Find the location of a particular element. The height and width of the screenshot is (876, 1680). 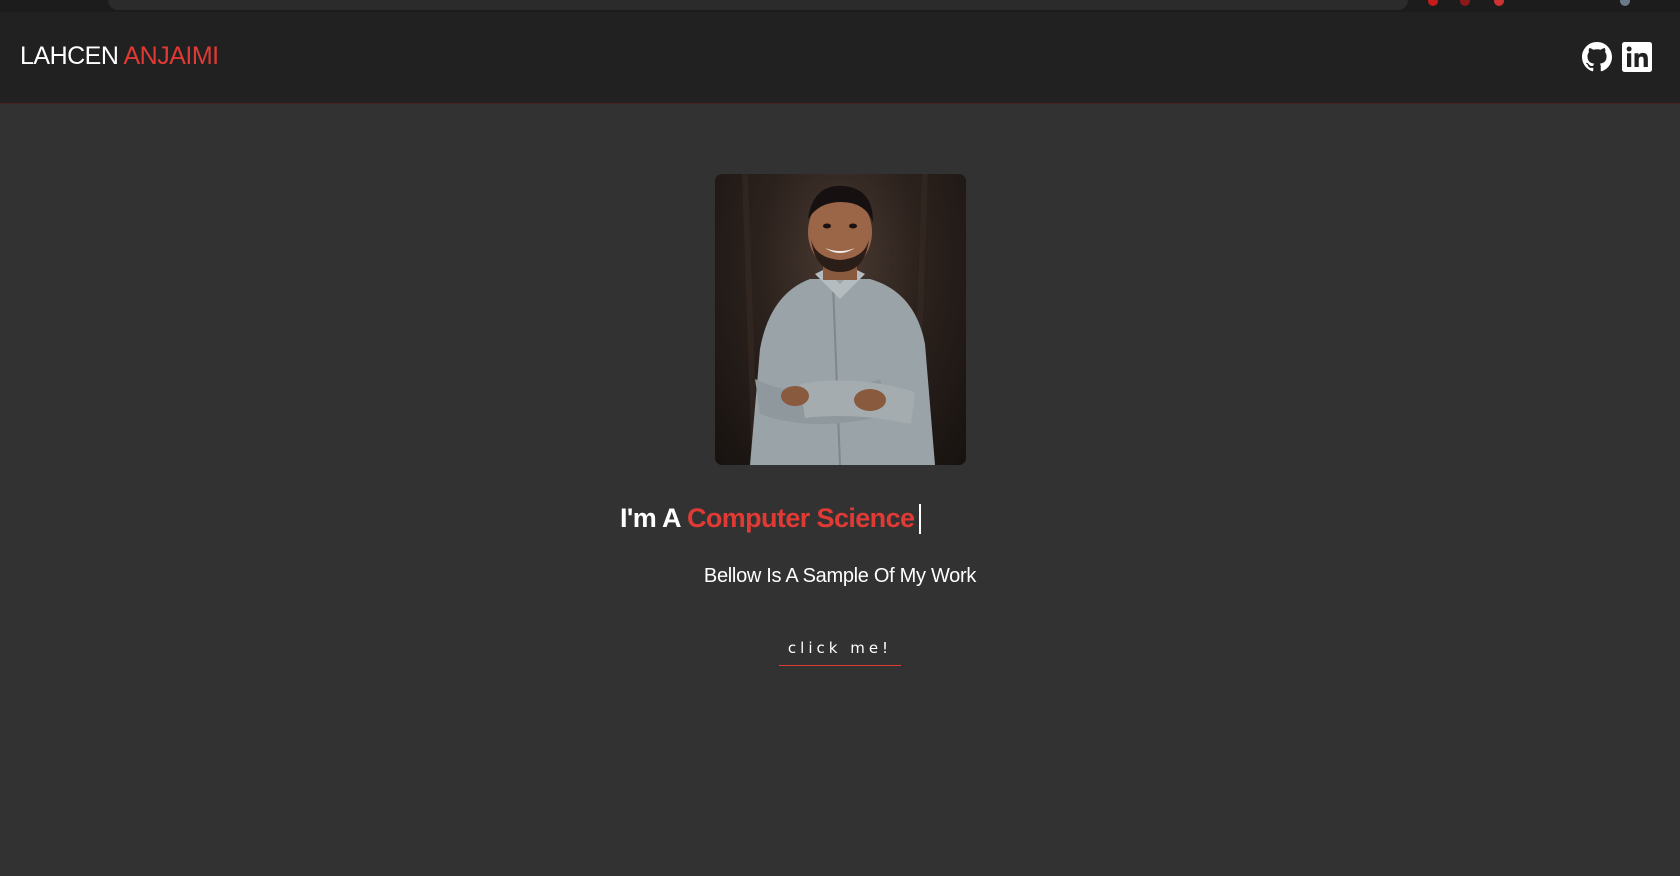

github-link is located at coordinates (1597, 57).